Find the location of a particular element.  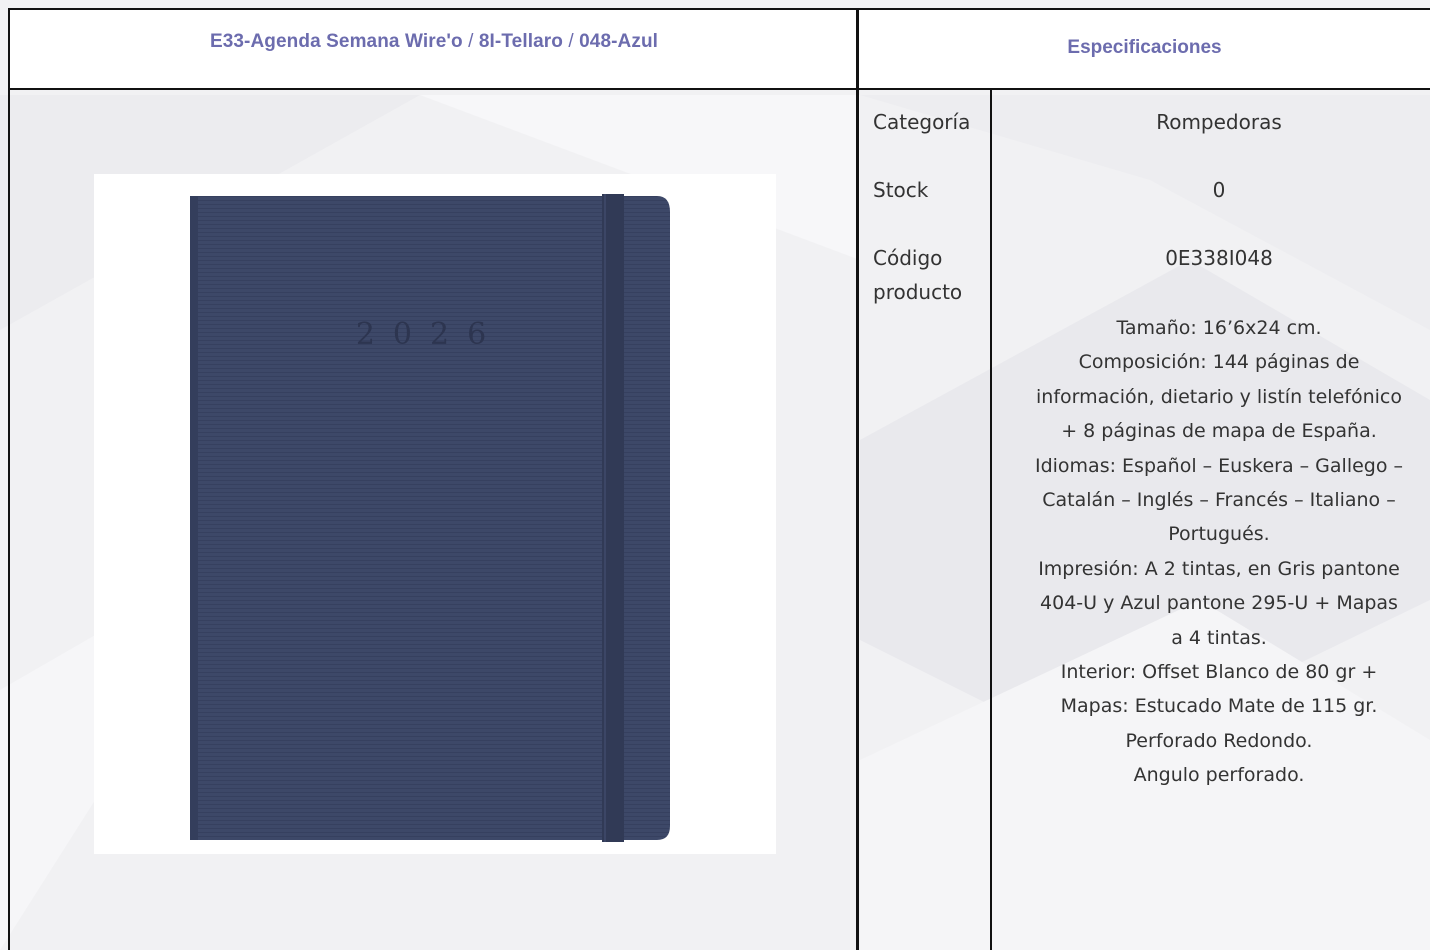

description-line: Mapas: Estucado Mate de 115 gr. is located at coordinates (1219, 706).